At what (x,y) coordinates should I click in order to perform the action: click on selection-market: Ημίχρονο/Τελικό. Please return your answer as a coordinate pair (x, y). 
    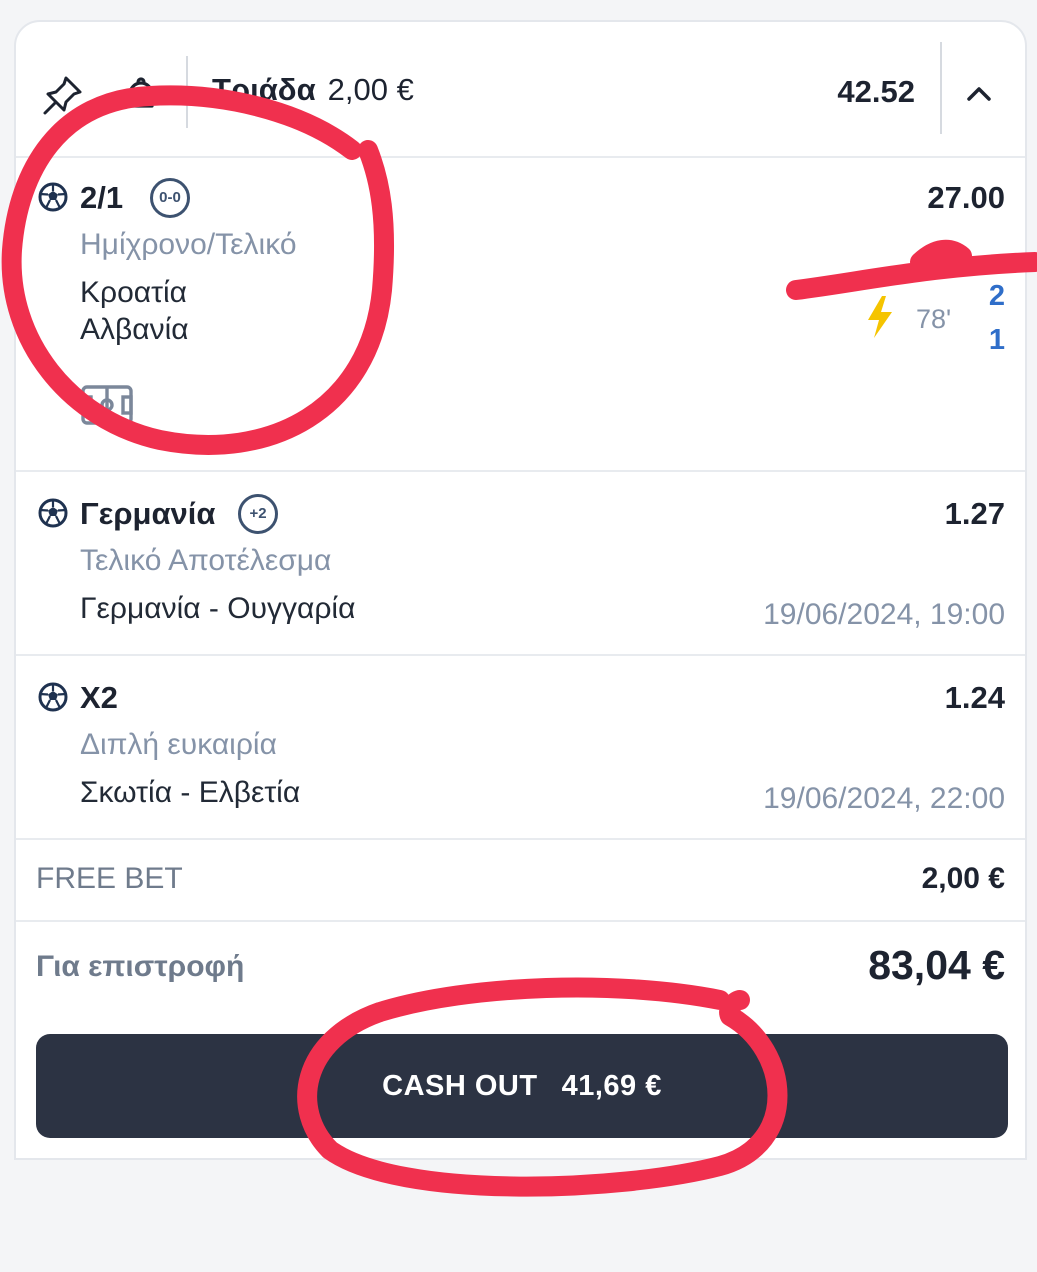
    Looking at the image, I should click on (188, 244).